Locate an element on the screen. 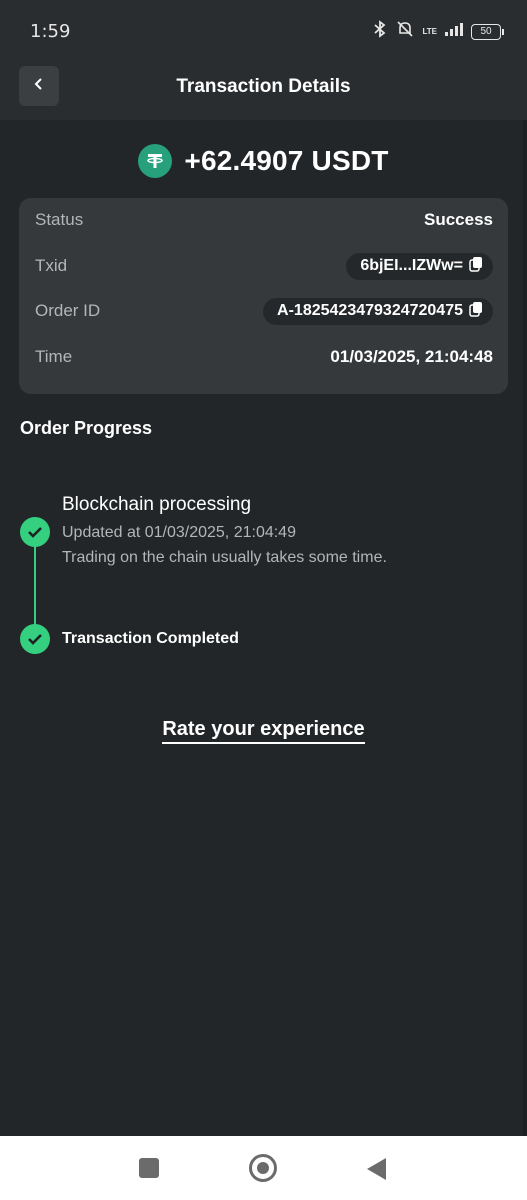 Image resolution: width=527 pixels, height=1200 pixels. status-value: Success is located at coordinates (458, 219).